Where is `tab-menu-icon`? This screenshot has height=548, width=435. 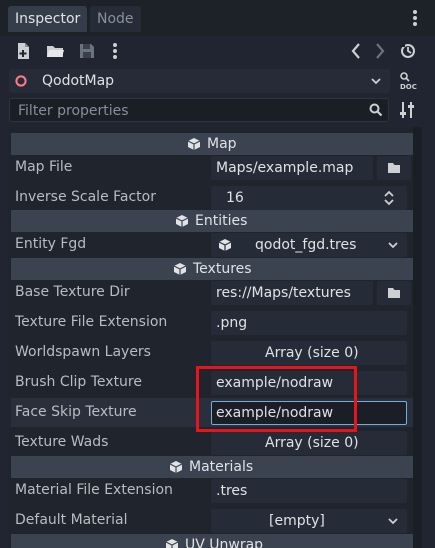 tab-menu-icon is located at coordinates (415, 18).